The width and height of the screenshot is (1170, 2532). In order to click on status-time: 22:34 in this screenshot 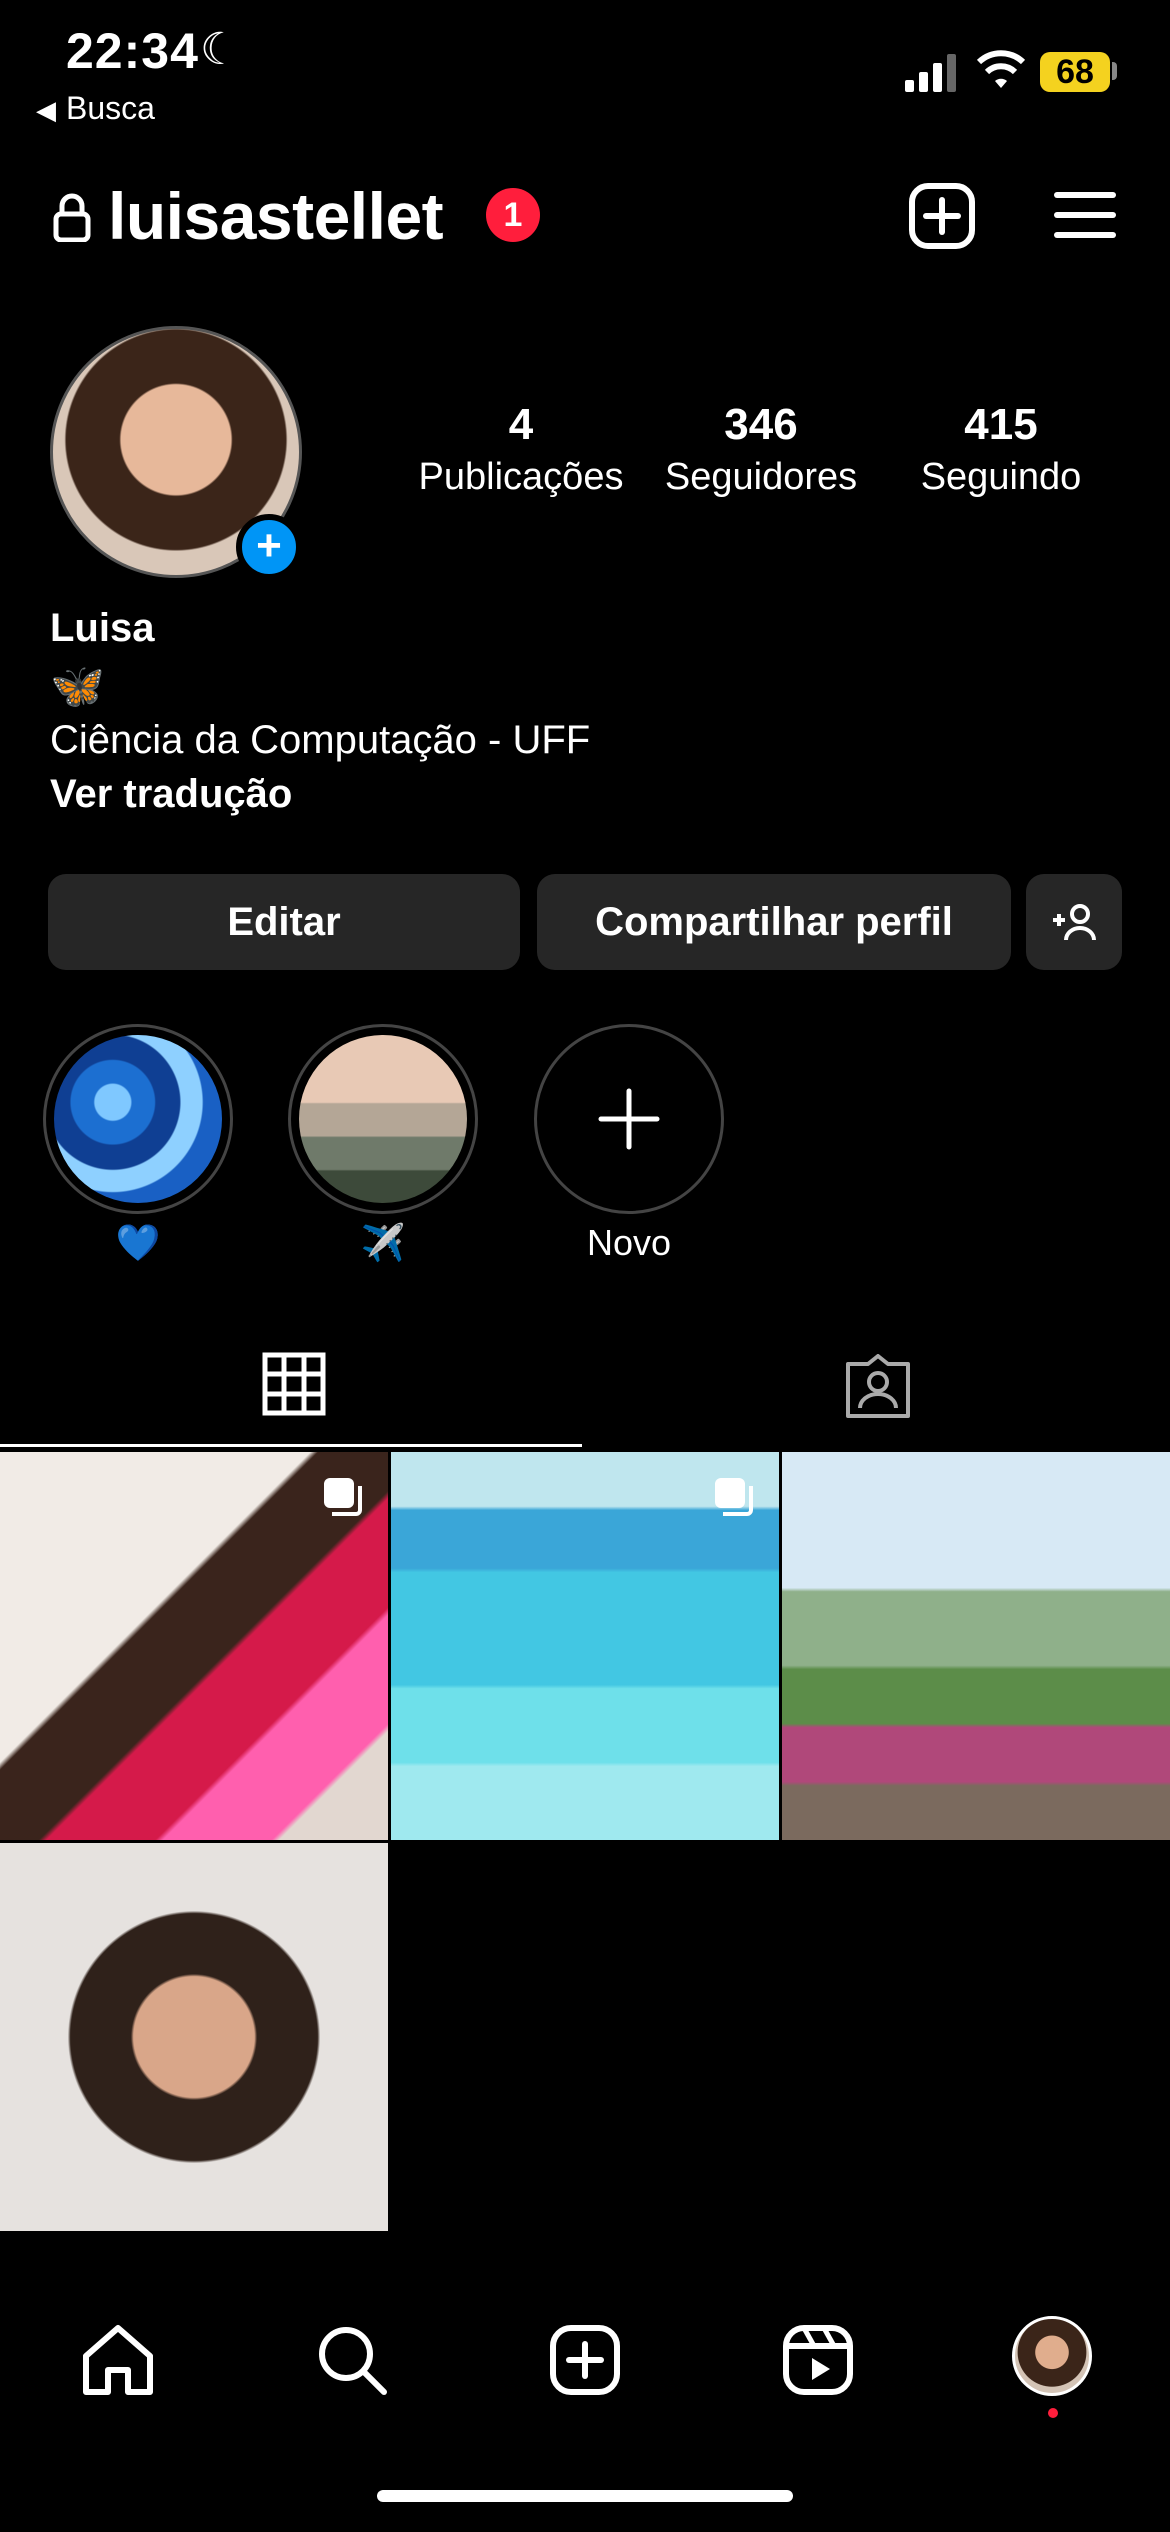, I will do `click(132, 51)`.